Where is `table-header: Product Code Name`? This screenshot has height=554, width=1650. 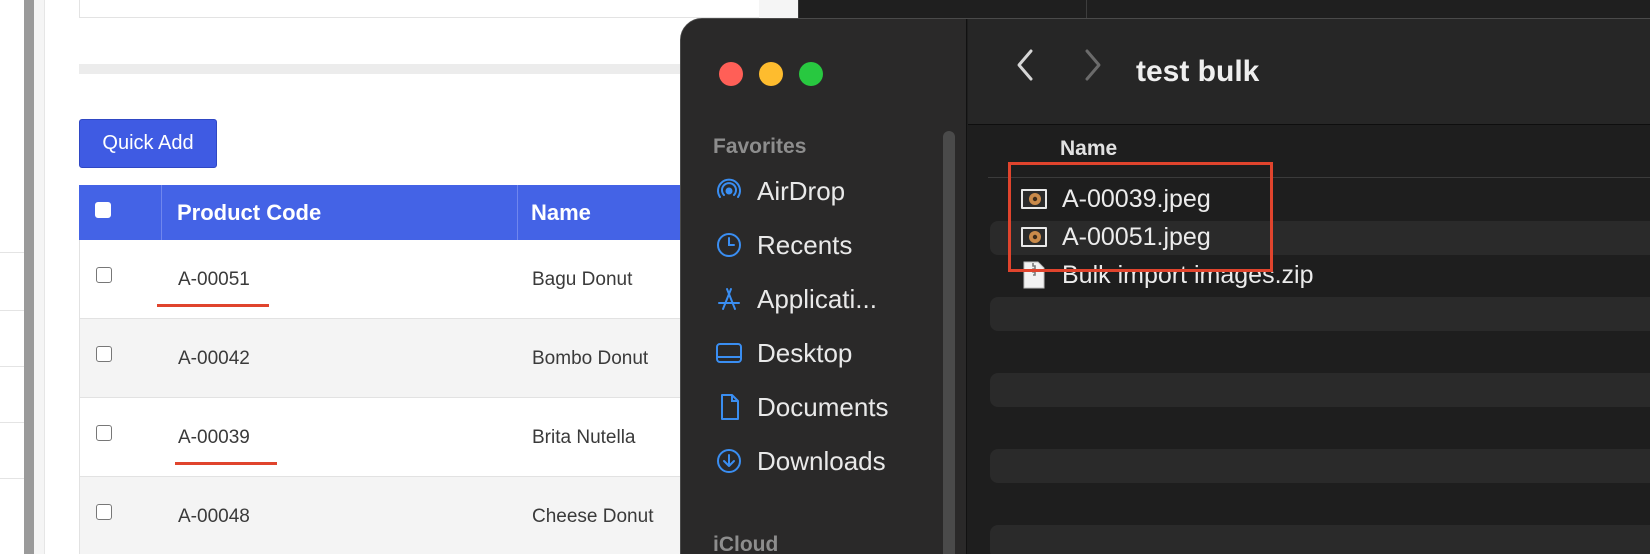
table-header: Product Code Name is located at coordinates (419, 212).